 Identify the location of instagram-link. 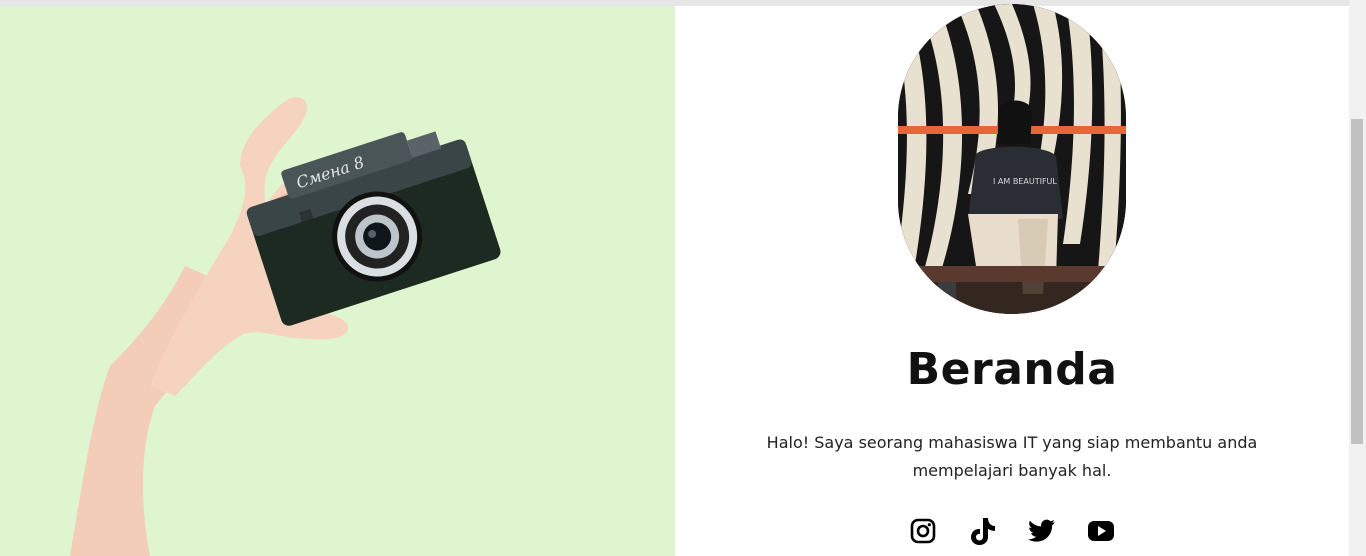
(923, 531).